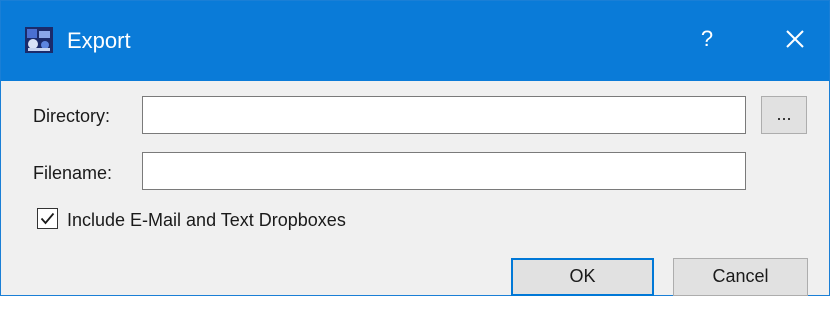 The width and height of the screenshot is (832, 322). I want to click on close-button, so click(795, 39).